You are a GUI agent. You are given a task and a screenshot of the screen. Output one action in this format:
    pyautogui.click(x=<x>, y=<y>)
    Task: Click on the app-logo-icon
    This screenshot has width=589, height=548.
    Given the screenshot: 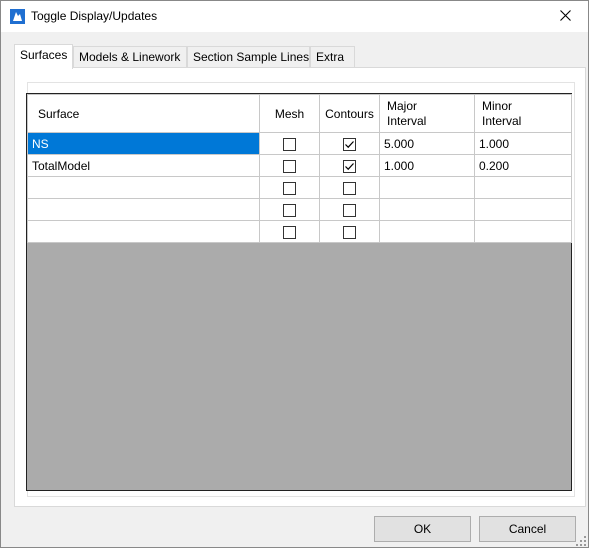 What is the action you would take?
    pyautogui.click(x=17, y=16)
    